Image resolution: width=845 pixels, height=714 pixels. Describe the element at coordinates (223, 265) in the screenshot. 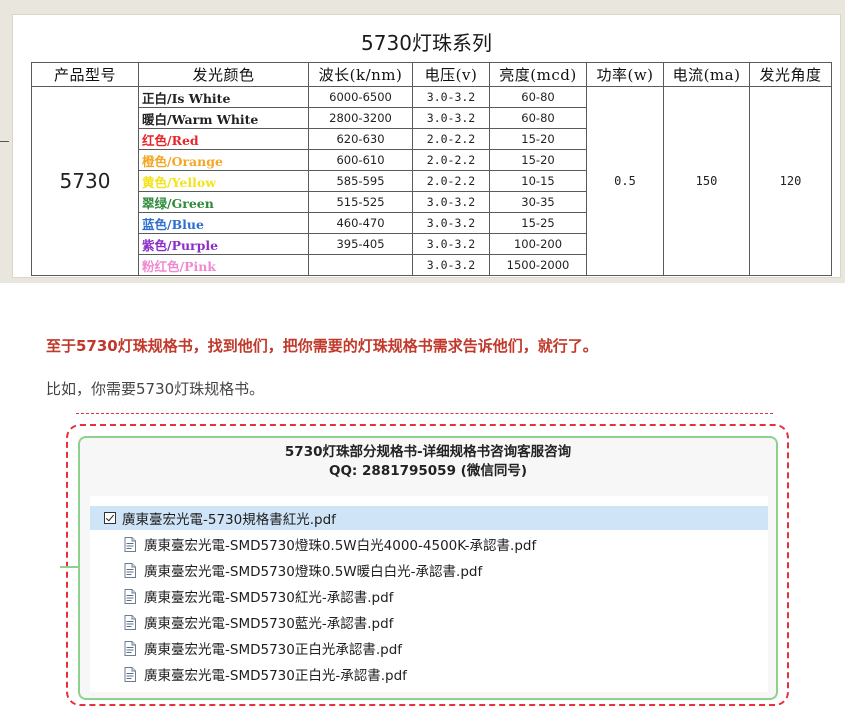

I see `color-cell: 粉红色/Pink` at that location.